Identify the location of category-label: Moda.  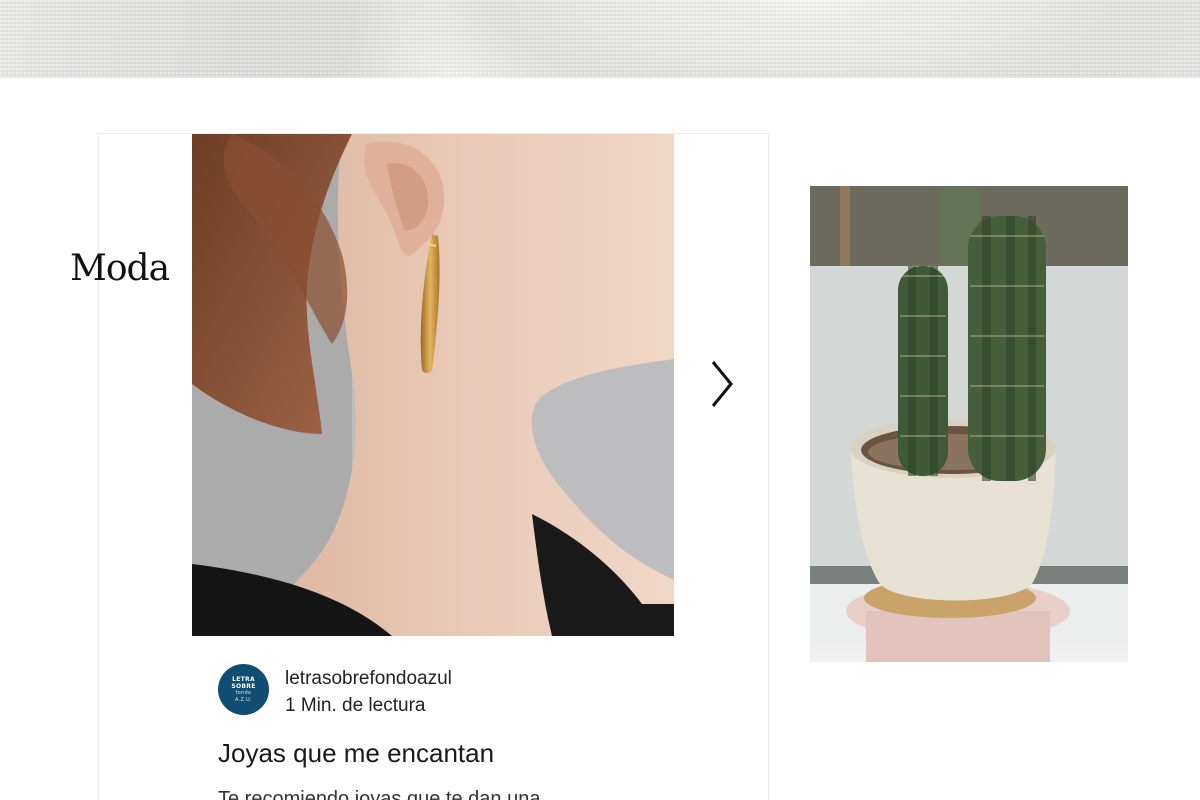
(120, 268).